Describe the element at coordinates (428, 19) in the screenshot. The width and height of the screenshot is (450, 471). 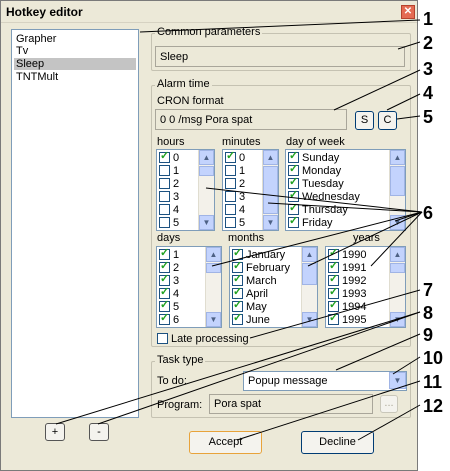
I see `callout-1: 1` at that location.